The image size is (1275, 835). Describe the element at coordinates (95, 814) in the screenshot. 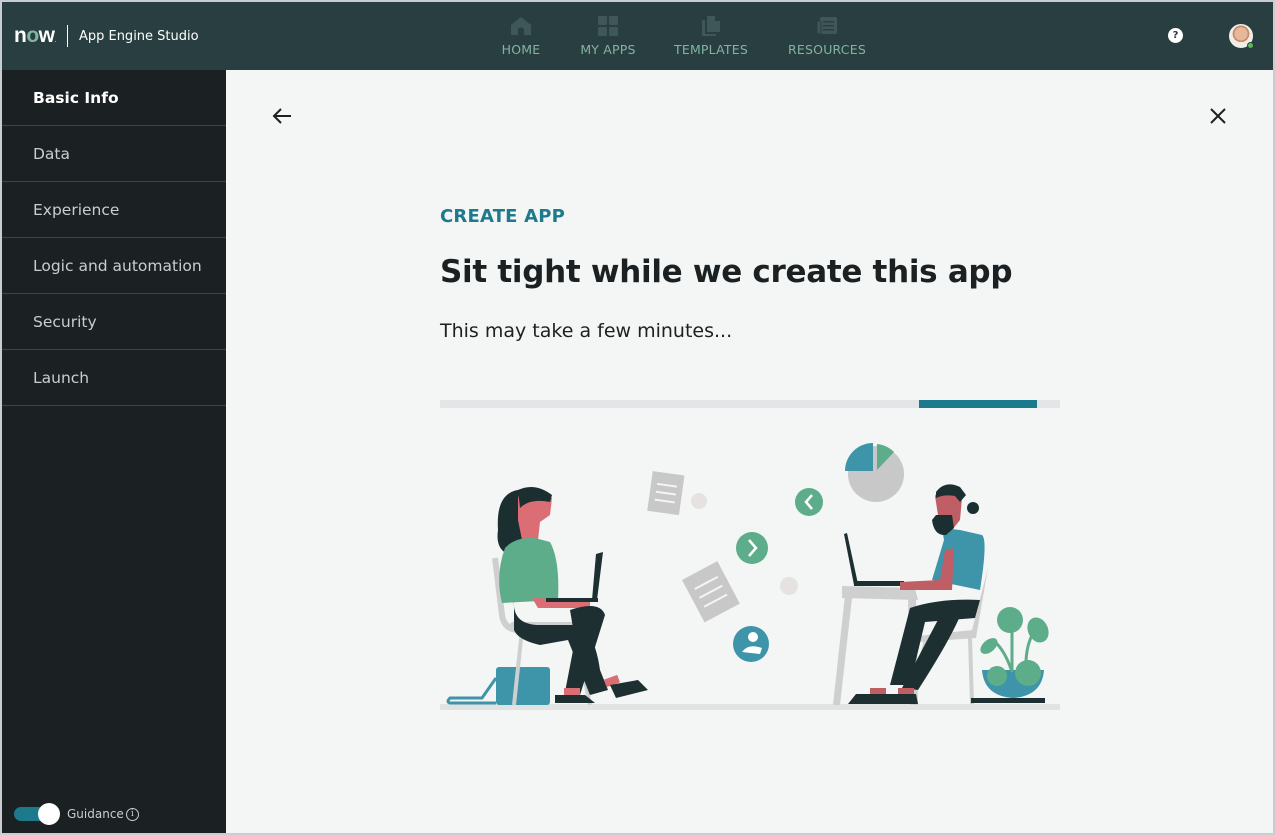

I see `guidance-label: Guidance` at that location.